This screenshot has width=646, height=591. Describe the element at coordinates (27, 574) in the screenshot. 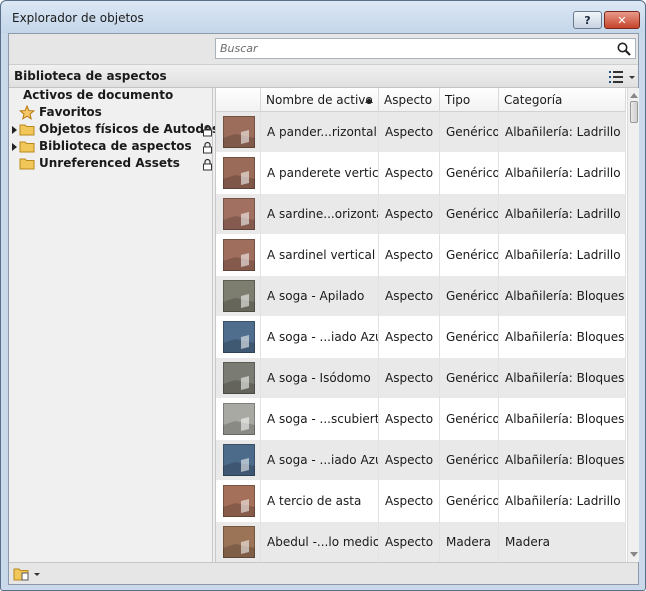

I see `library-manager-icon` at that location.